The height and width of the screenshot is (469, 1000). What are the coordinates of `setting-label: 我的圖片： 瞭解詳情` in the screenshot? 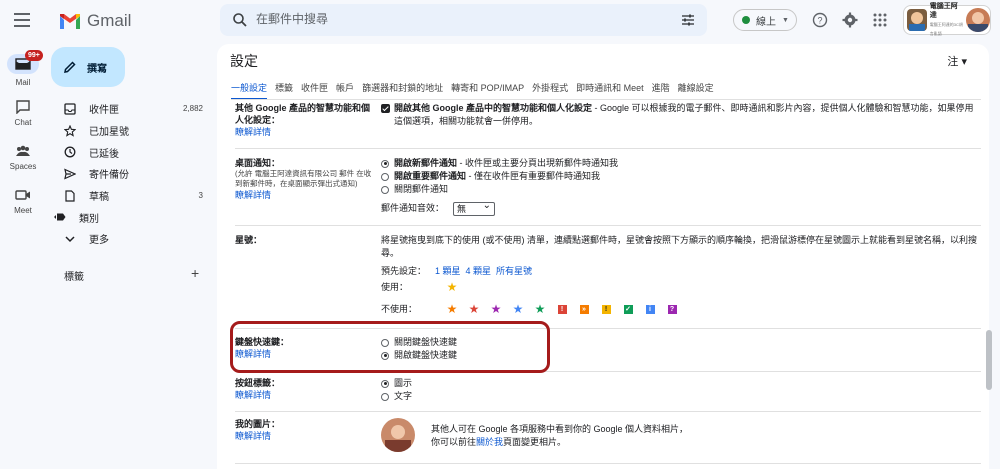 It's located at (305, 430).